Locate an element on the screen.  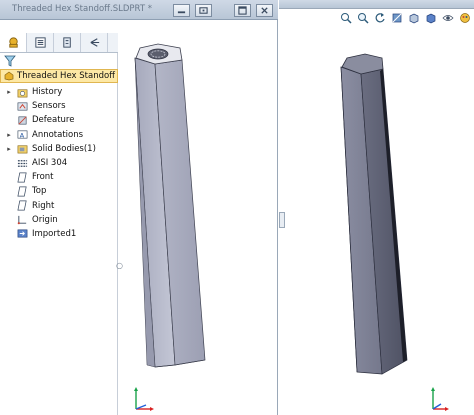
window-title: Threaded Hex Standoff.SLDPRT * is located at coordinates (82, 9).